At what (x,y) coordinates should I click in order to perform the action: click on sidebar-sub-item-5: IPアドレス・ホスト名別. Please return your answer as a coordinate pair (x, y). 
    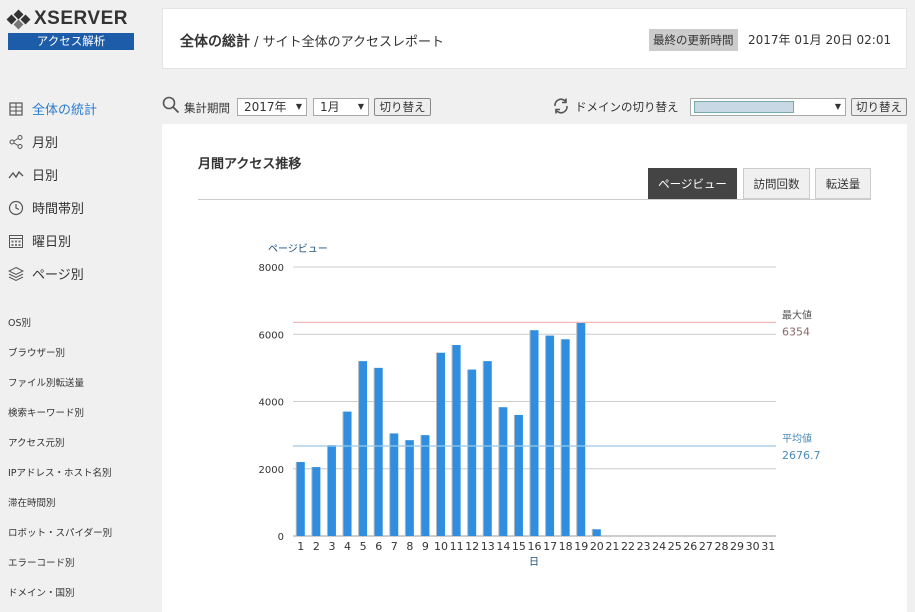
    Looking at the image, I should click on (83, 474).